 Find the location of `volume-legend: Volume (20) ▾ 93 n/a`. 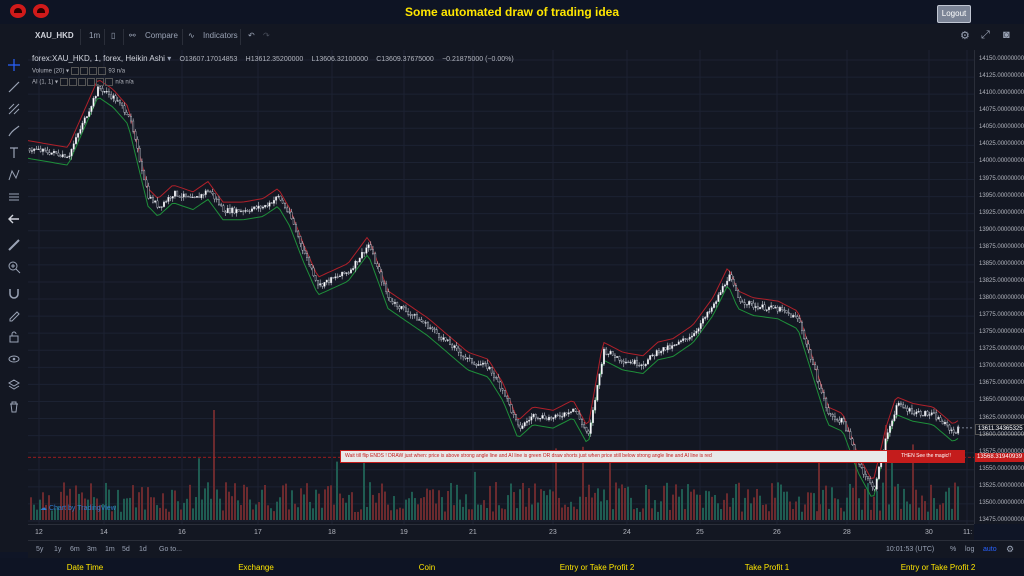

volume-legend: Volume (20) ▾ 93 n/a is located at coordinates (78, 71).